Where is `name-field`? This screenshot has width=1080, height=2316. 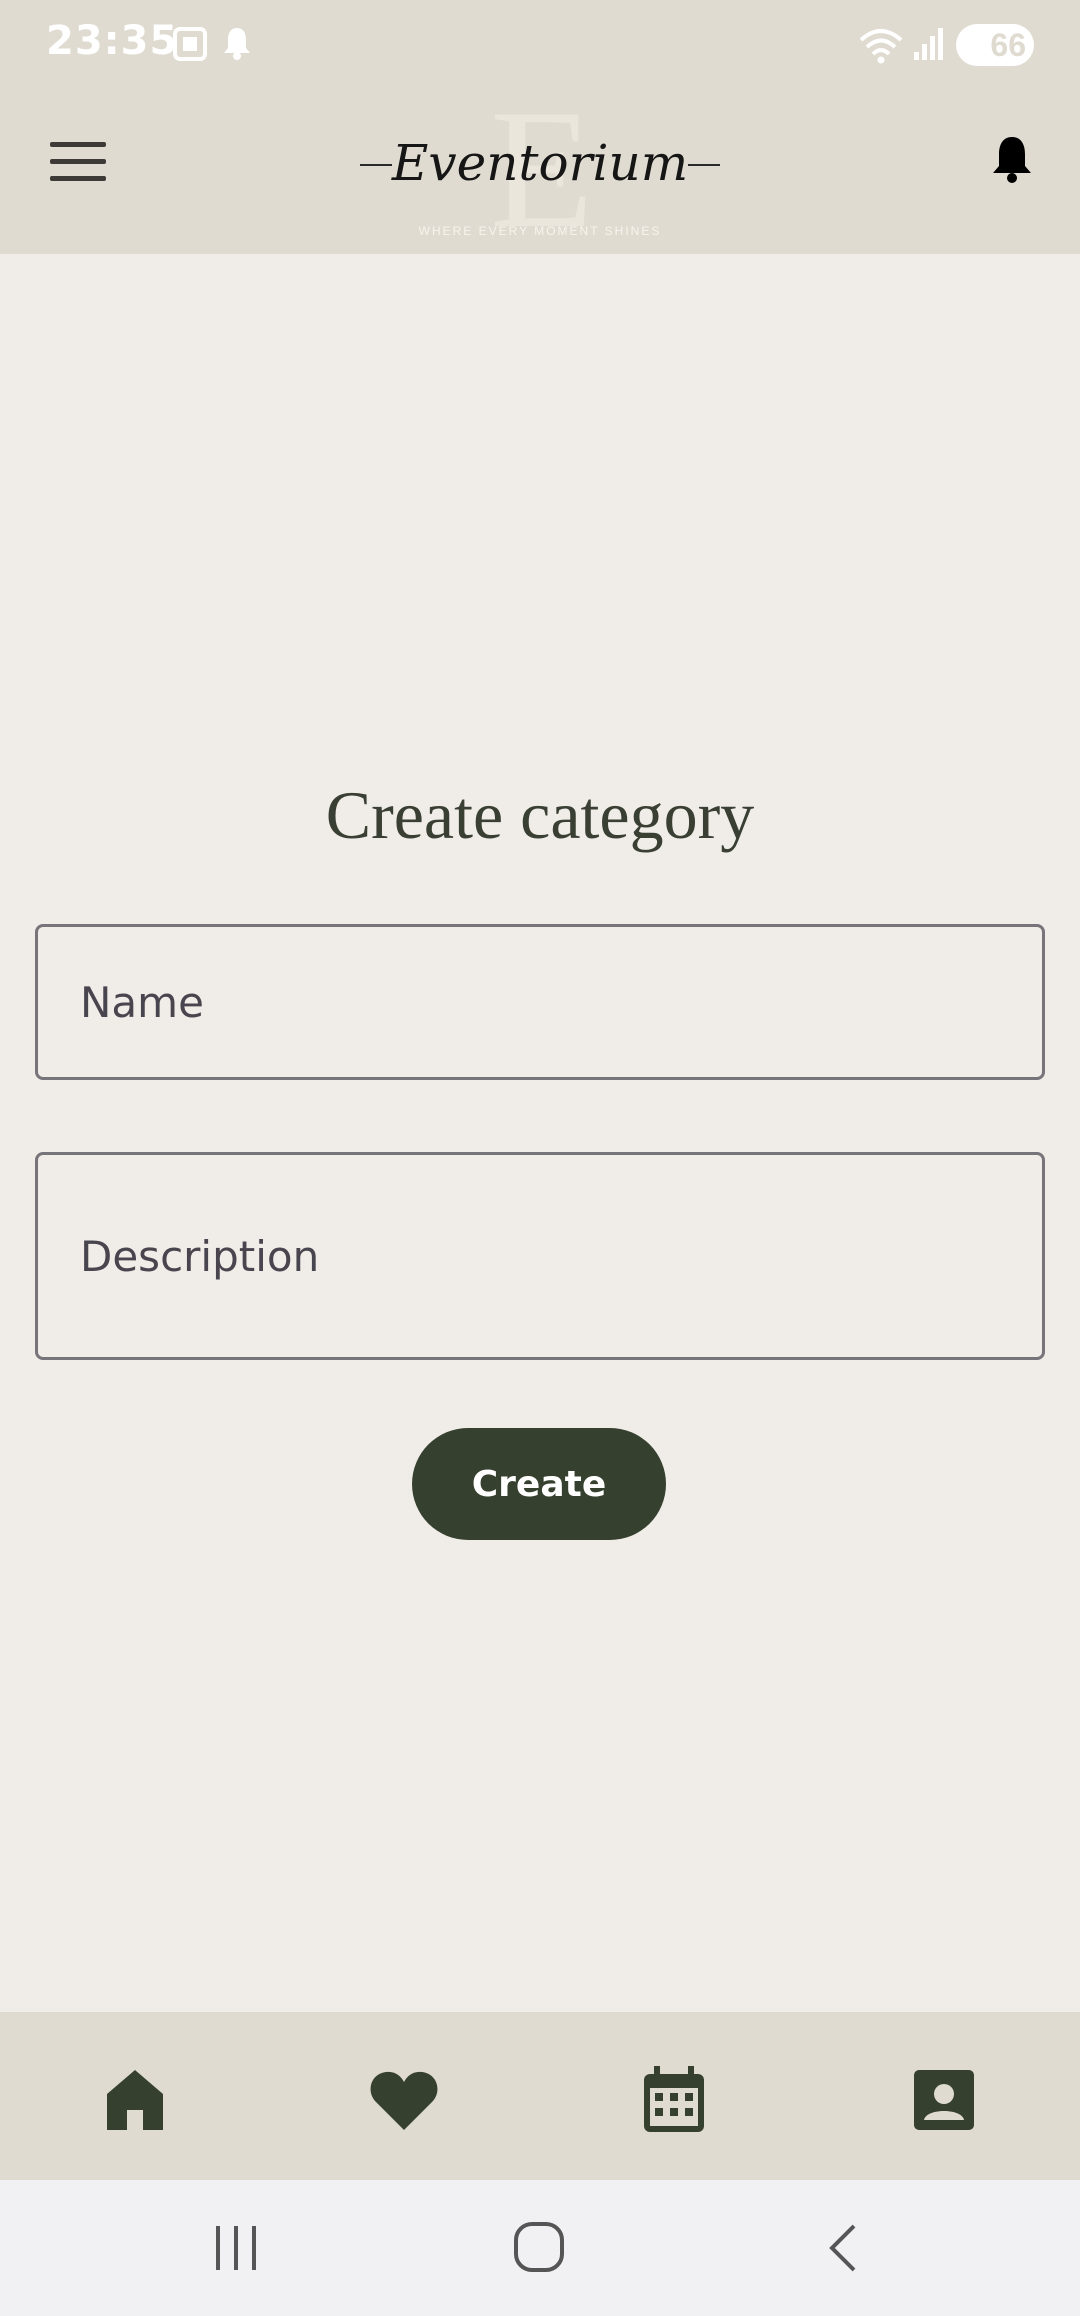
name-field is located at coordinates (540, 1002).